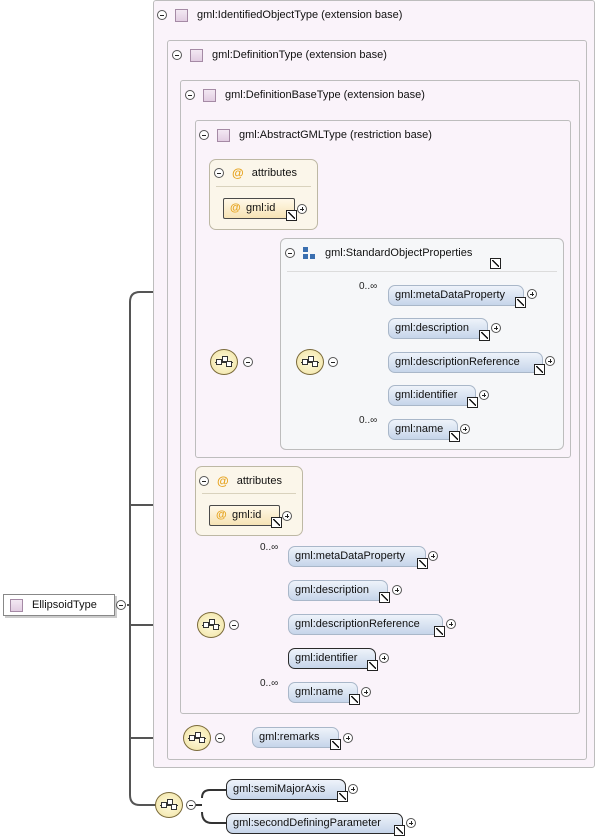 This screenshot has width=597, height=839. Describe the element at coordinates (335, 135) in the screenshot. I see `frame-title: gml:AbstractGMLType (restriction base)` at that location.